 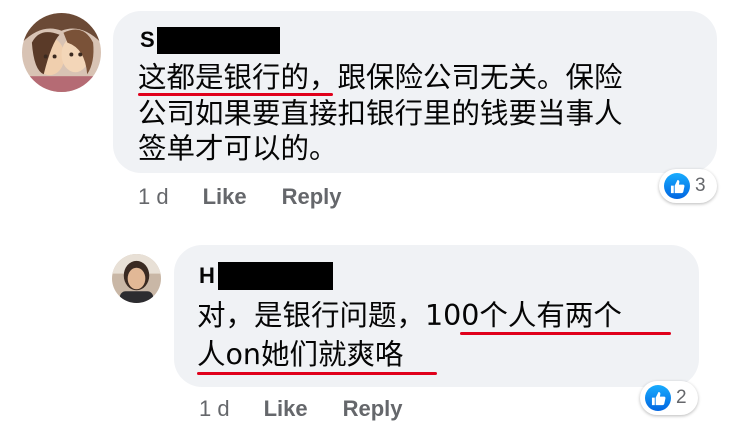 I want to click on reaction-count: 3, so click(x=700, y=185).